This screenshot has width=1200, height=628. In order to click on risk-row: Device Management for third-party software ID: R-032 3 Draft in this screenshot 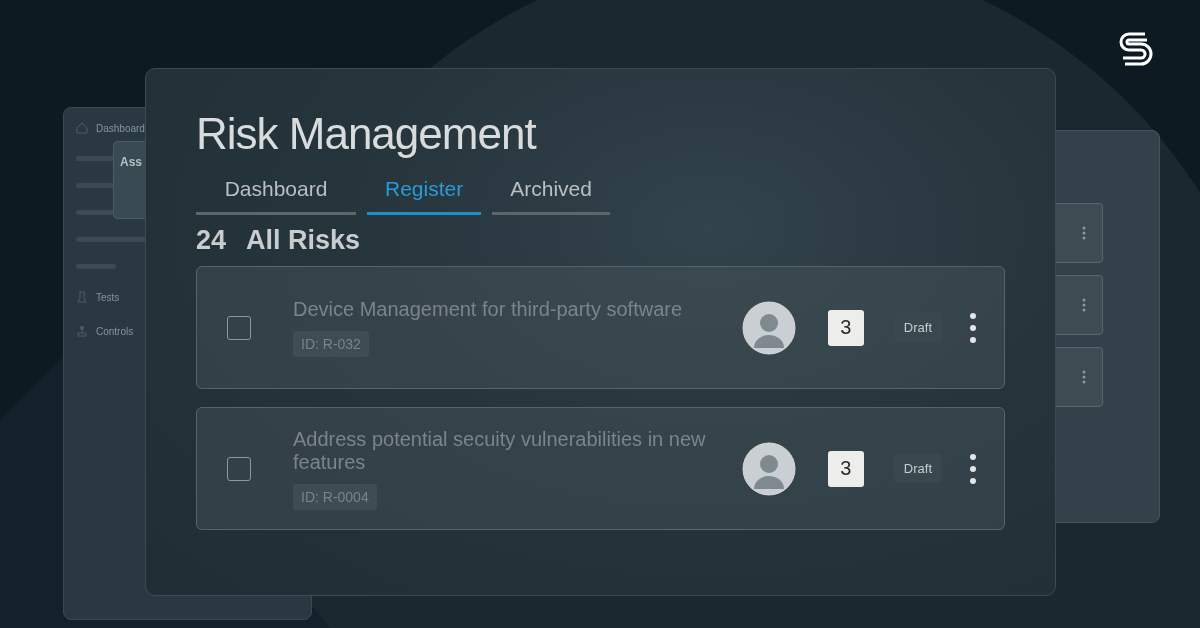, I will do `click(600, 327)`.